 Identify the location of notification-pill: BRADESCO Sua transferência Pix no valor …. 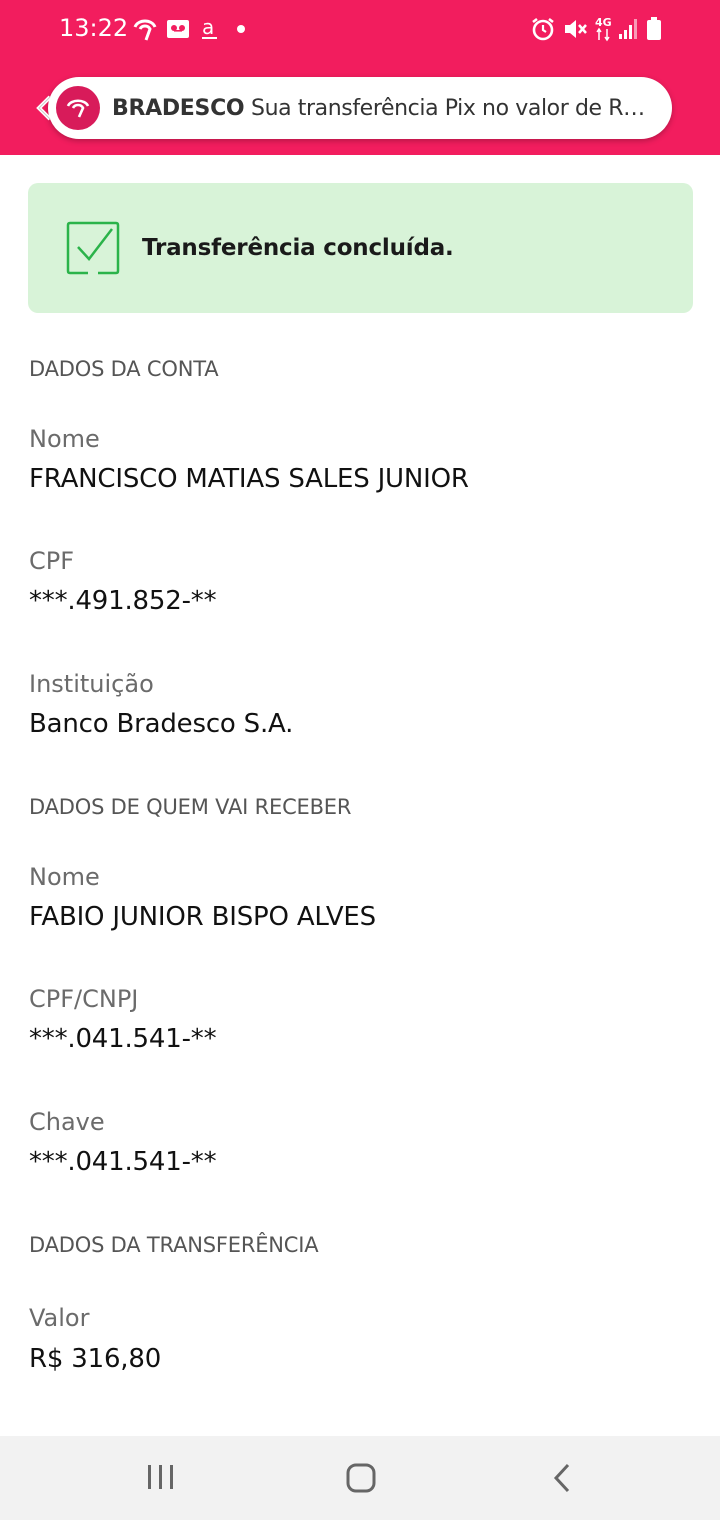
(354, 108).